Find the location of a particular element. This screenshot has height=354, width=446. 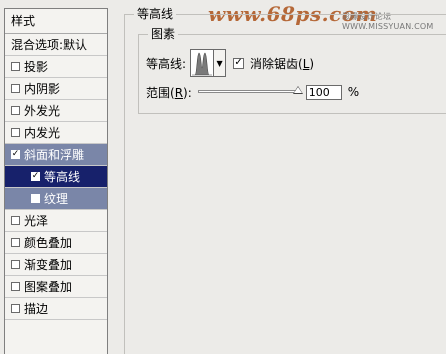

range-slider is located at coordinates (250, 92).